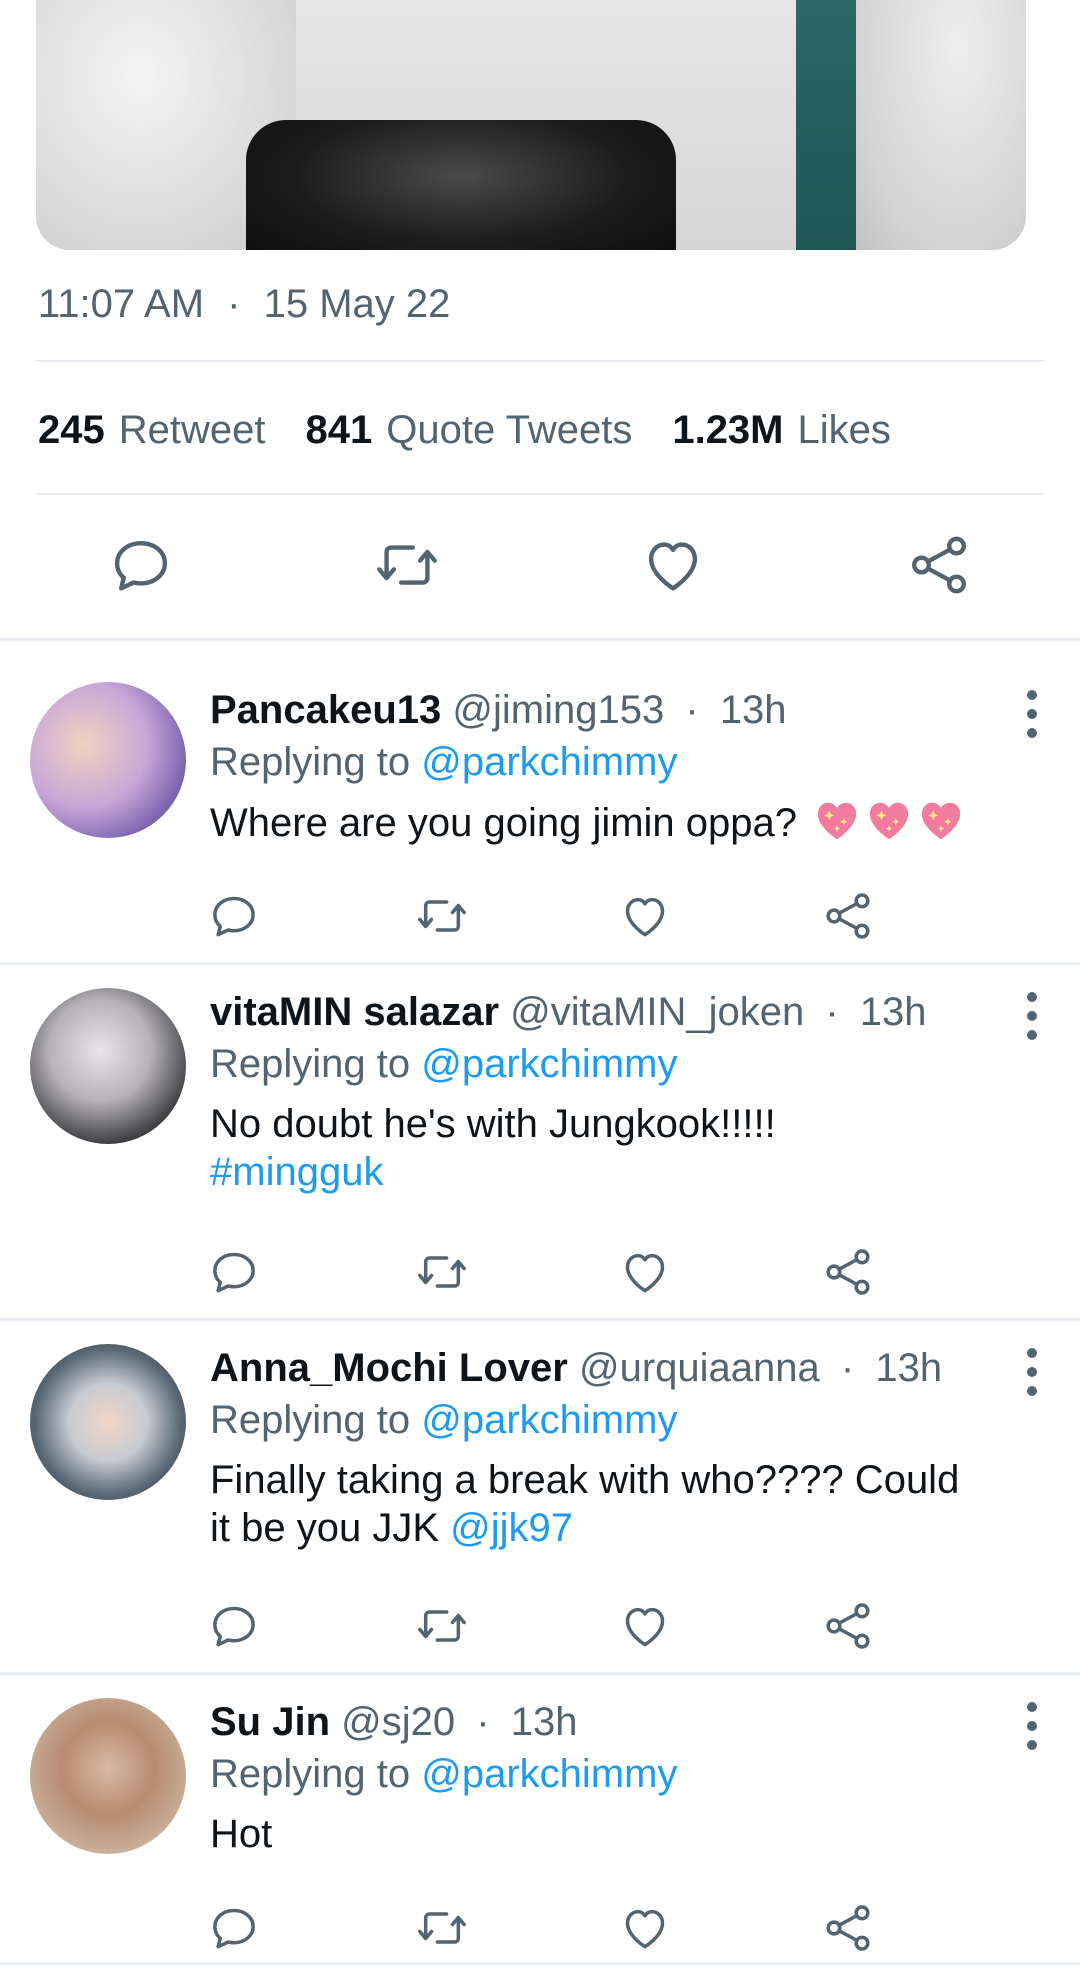 The height and width of the screenshot is (1978, 1080). I want to click on user-handle: @urquiaanna, so click(699, 1368).